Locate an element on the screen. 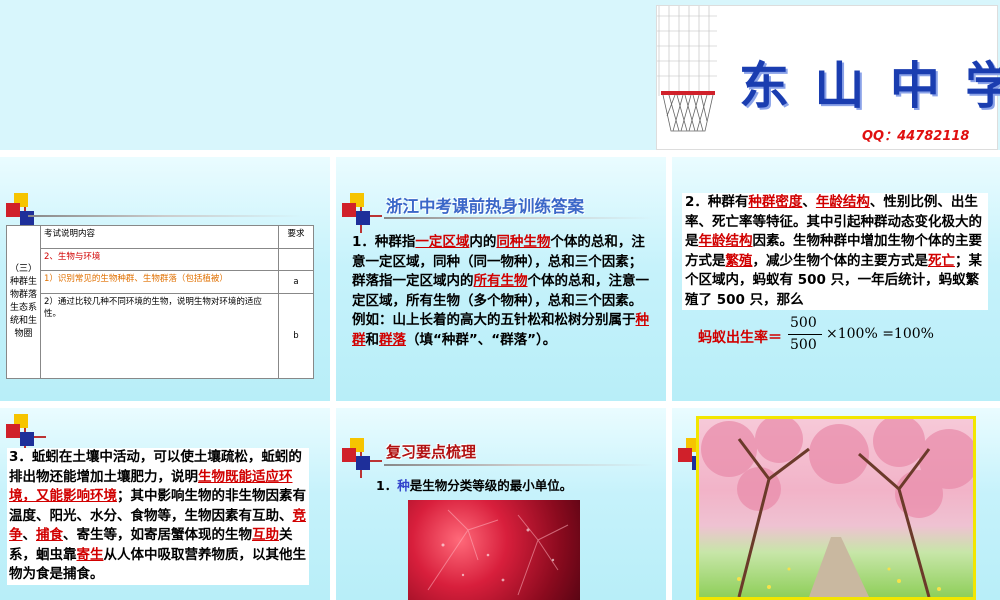  table-row: 1）识别常见的生物种群、生物群落（包括植被） a is located at coordinates (160, 282).